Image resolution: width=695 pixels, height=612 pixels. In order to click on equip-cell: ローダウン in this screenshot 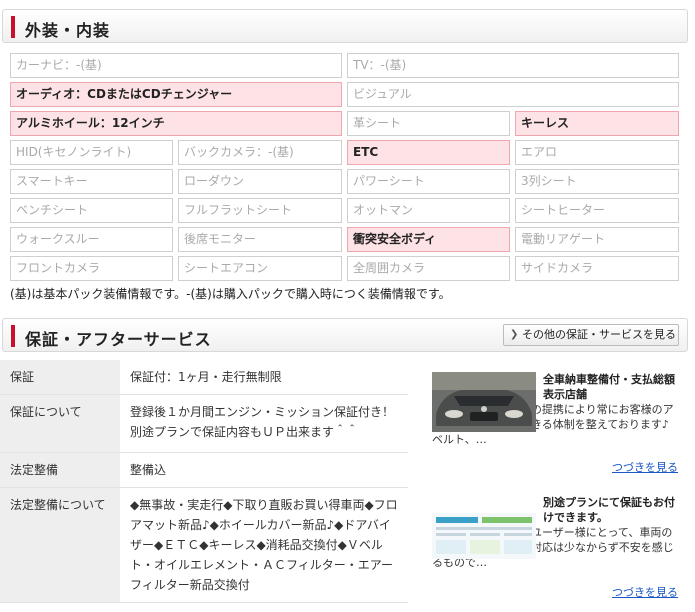, I will do `click(260, 181)`.